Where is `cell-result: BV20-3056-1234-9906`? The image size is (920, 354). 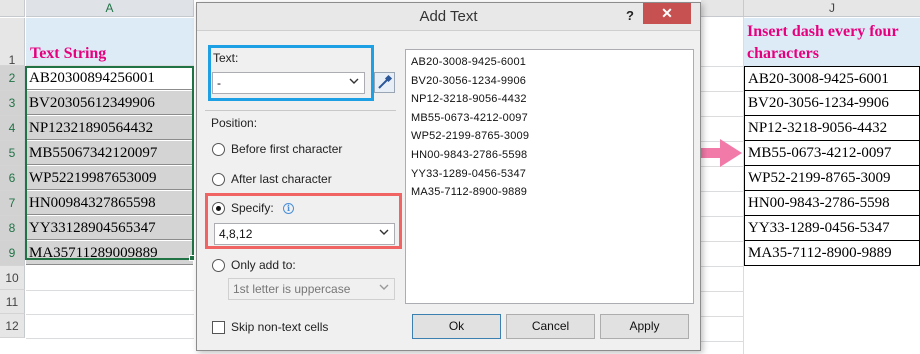
cell-result: BV20-3056-1234-9906 is located at coordinates (832, 103).